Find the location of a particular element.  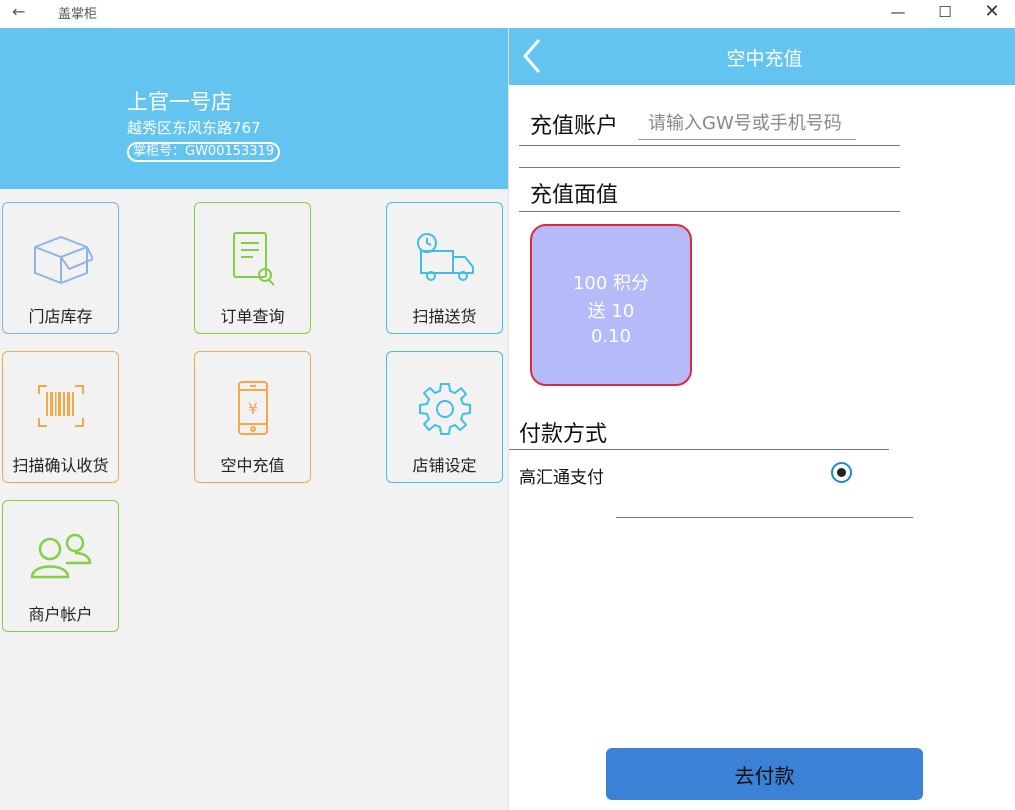

tile-scan-delivery: 扫描送货 is located at coordinates (444, 268).